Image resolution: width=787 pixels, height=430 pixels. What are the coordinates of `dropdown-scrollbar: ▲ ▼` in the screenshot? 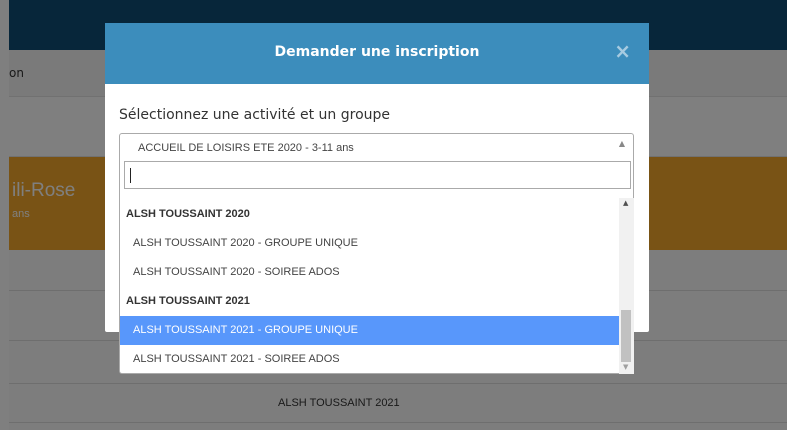 It's located at (626, 286).